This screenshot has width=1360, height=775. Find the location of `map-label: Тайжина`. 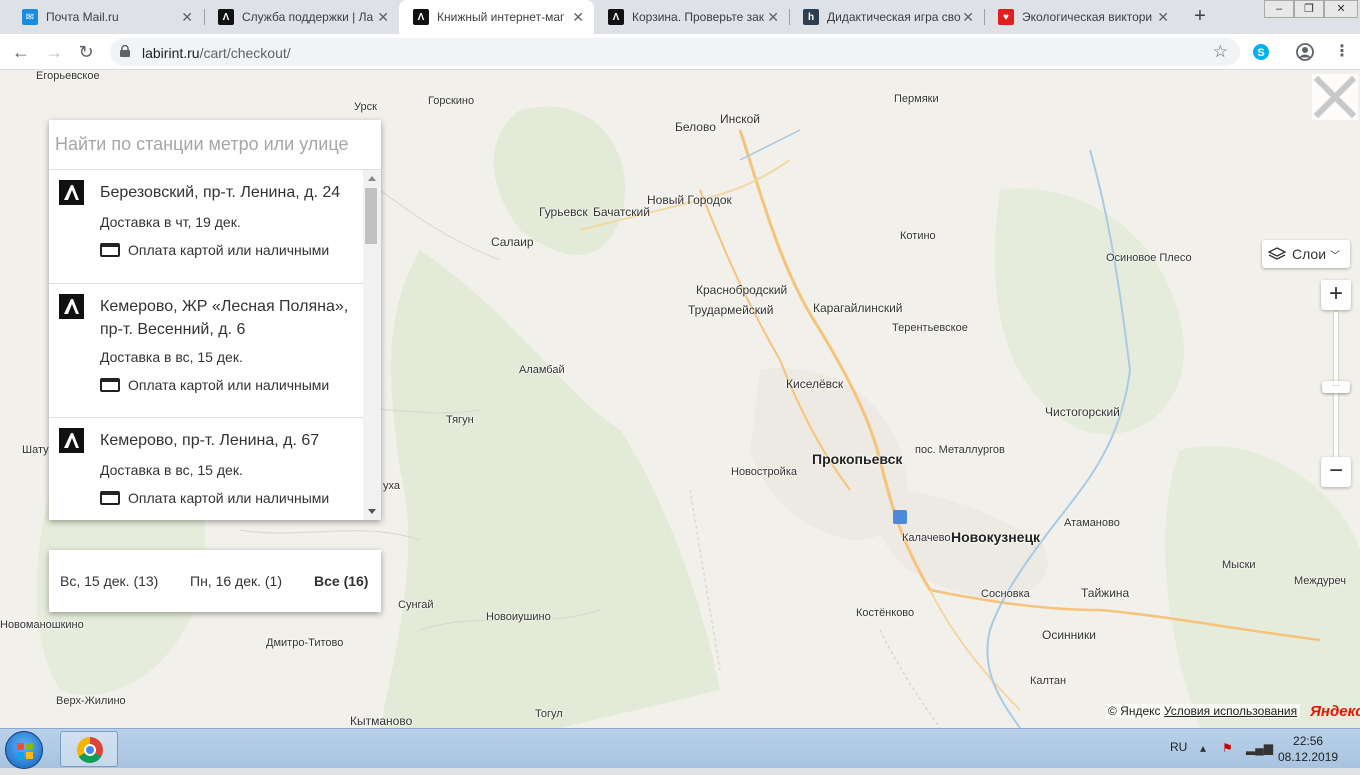

map-label: Тайжина is located at coordinates (1105, 593).